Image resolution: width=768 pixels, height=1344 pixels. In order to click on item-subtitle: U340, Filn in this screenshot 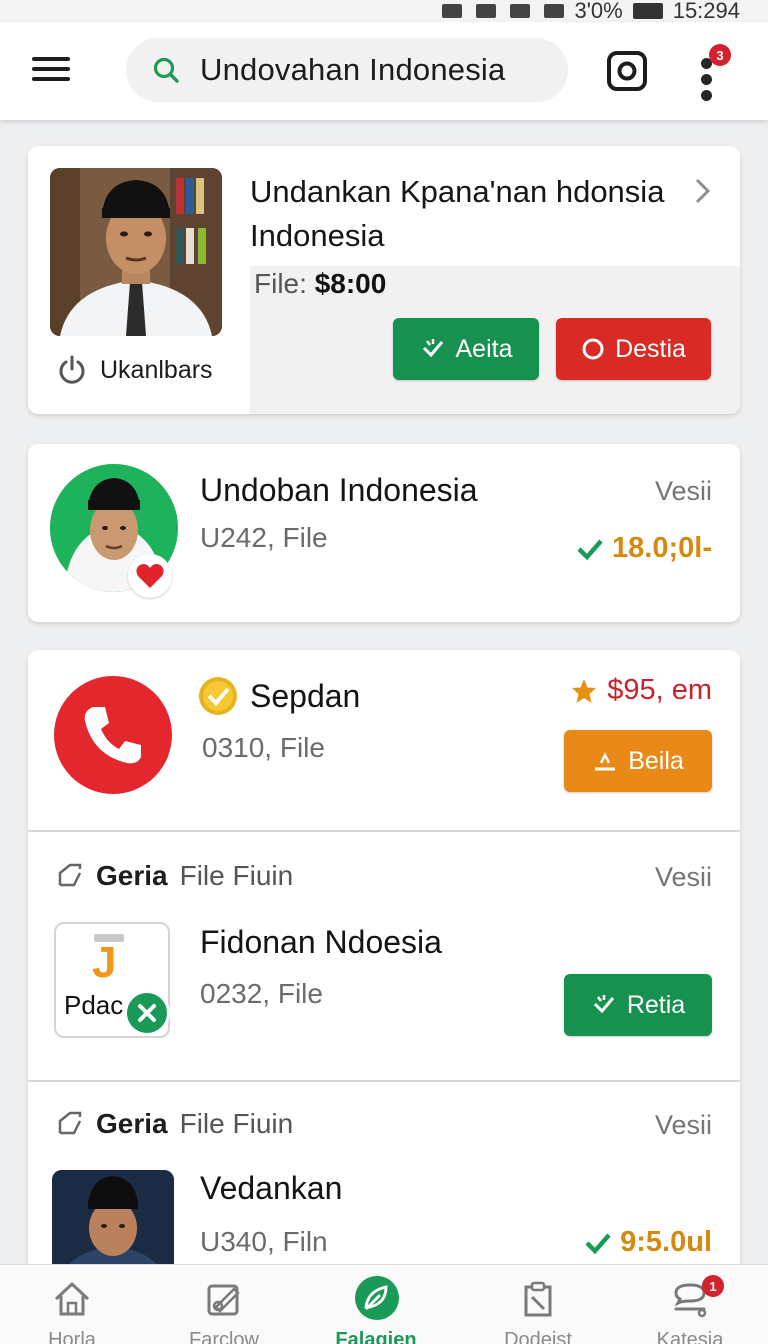, I will do `click(264, 1241)`.